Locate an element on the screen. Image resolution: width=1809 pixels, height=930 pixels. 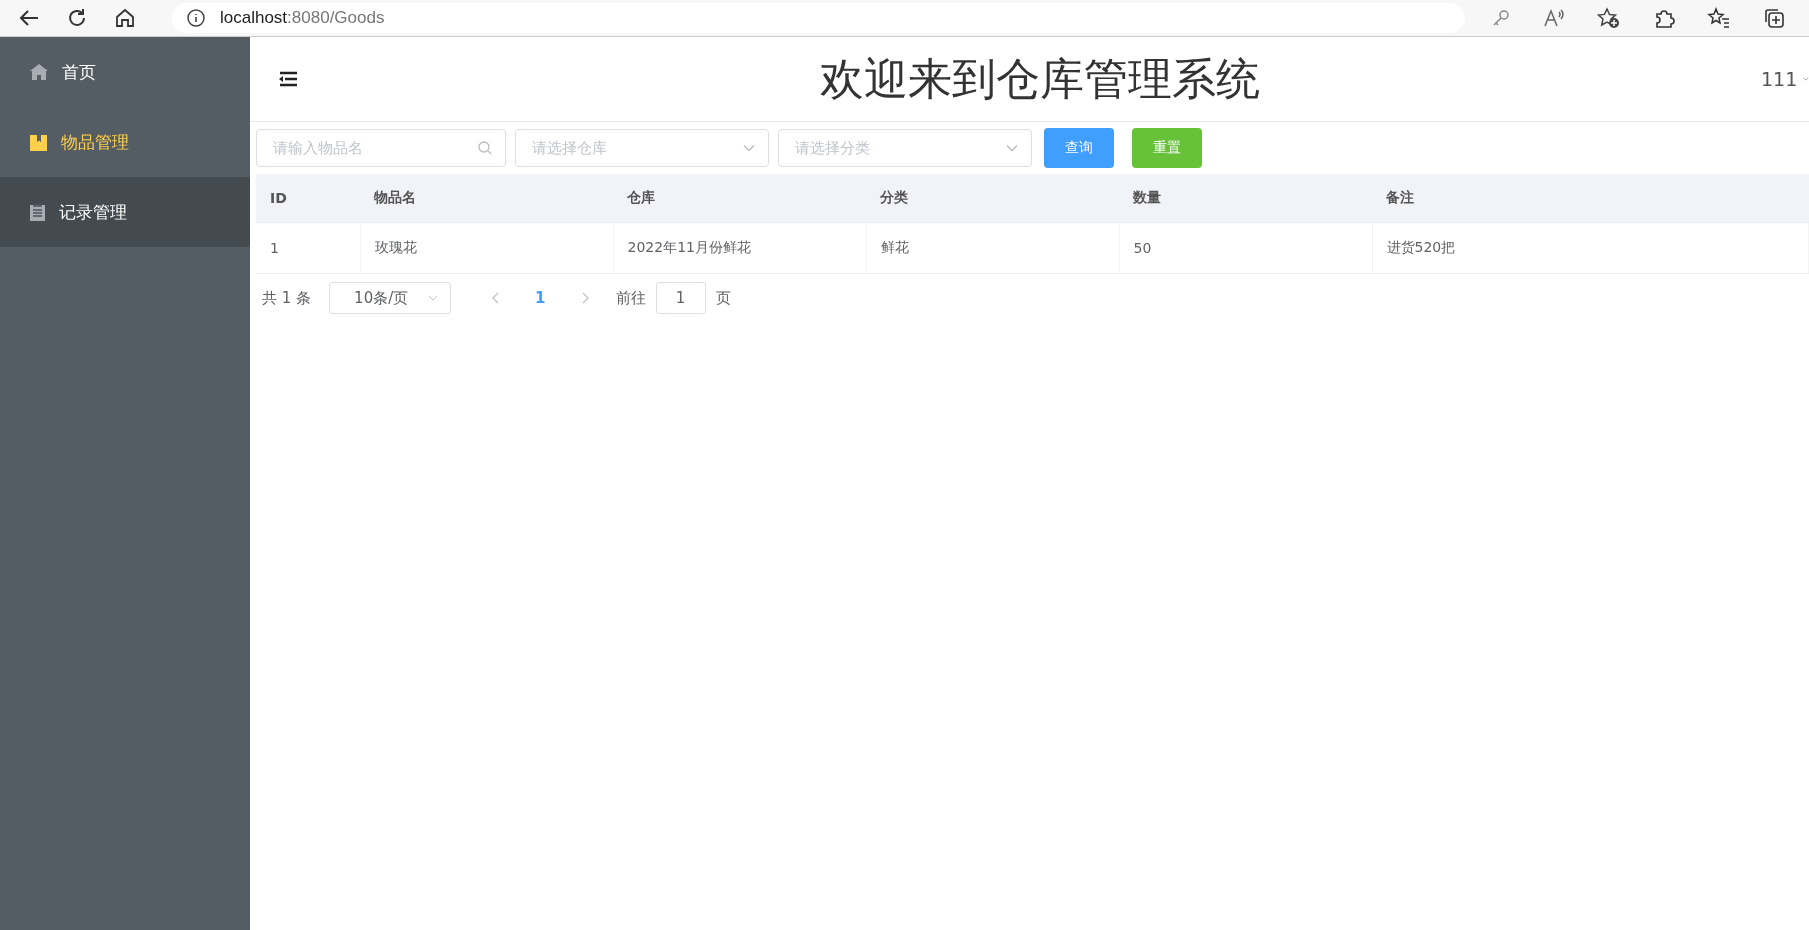
collections-icon is located at coordinates (1774, 18).